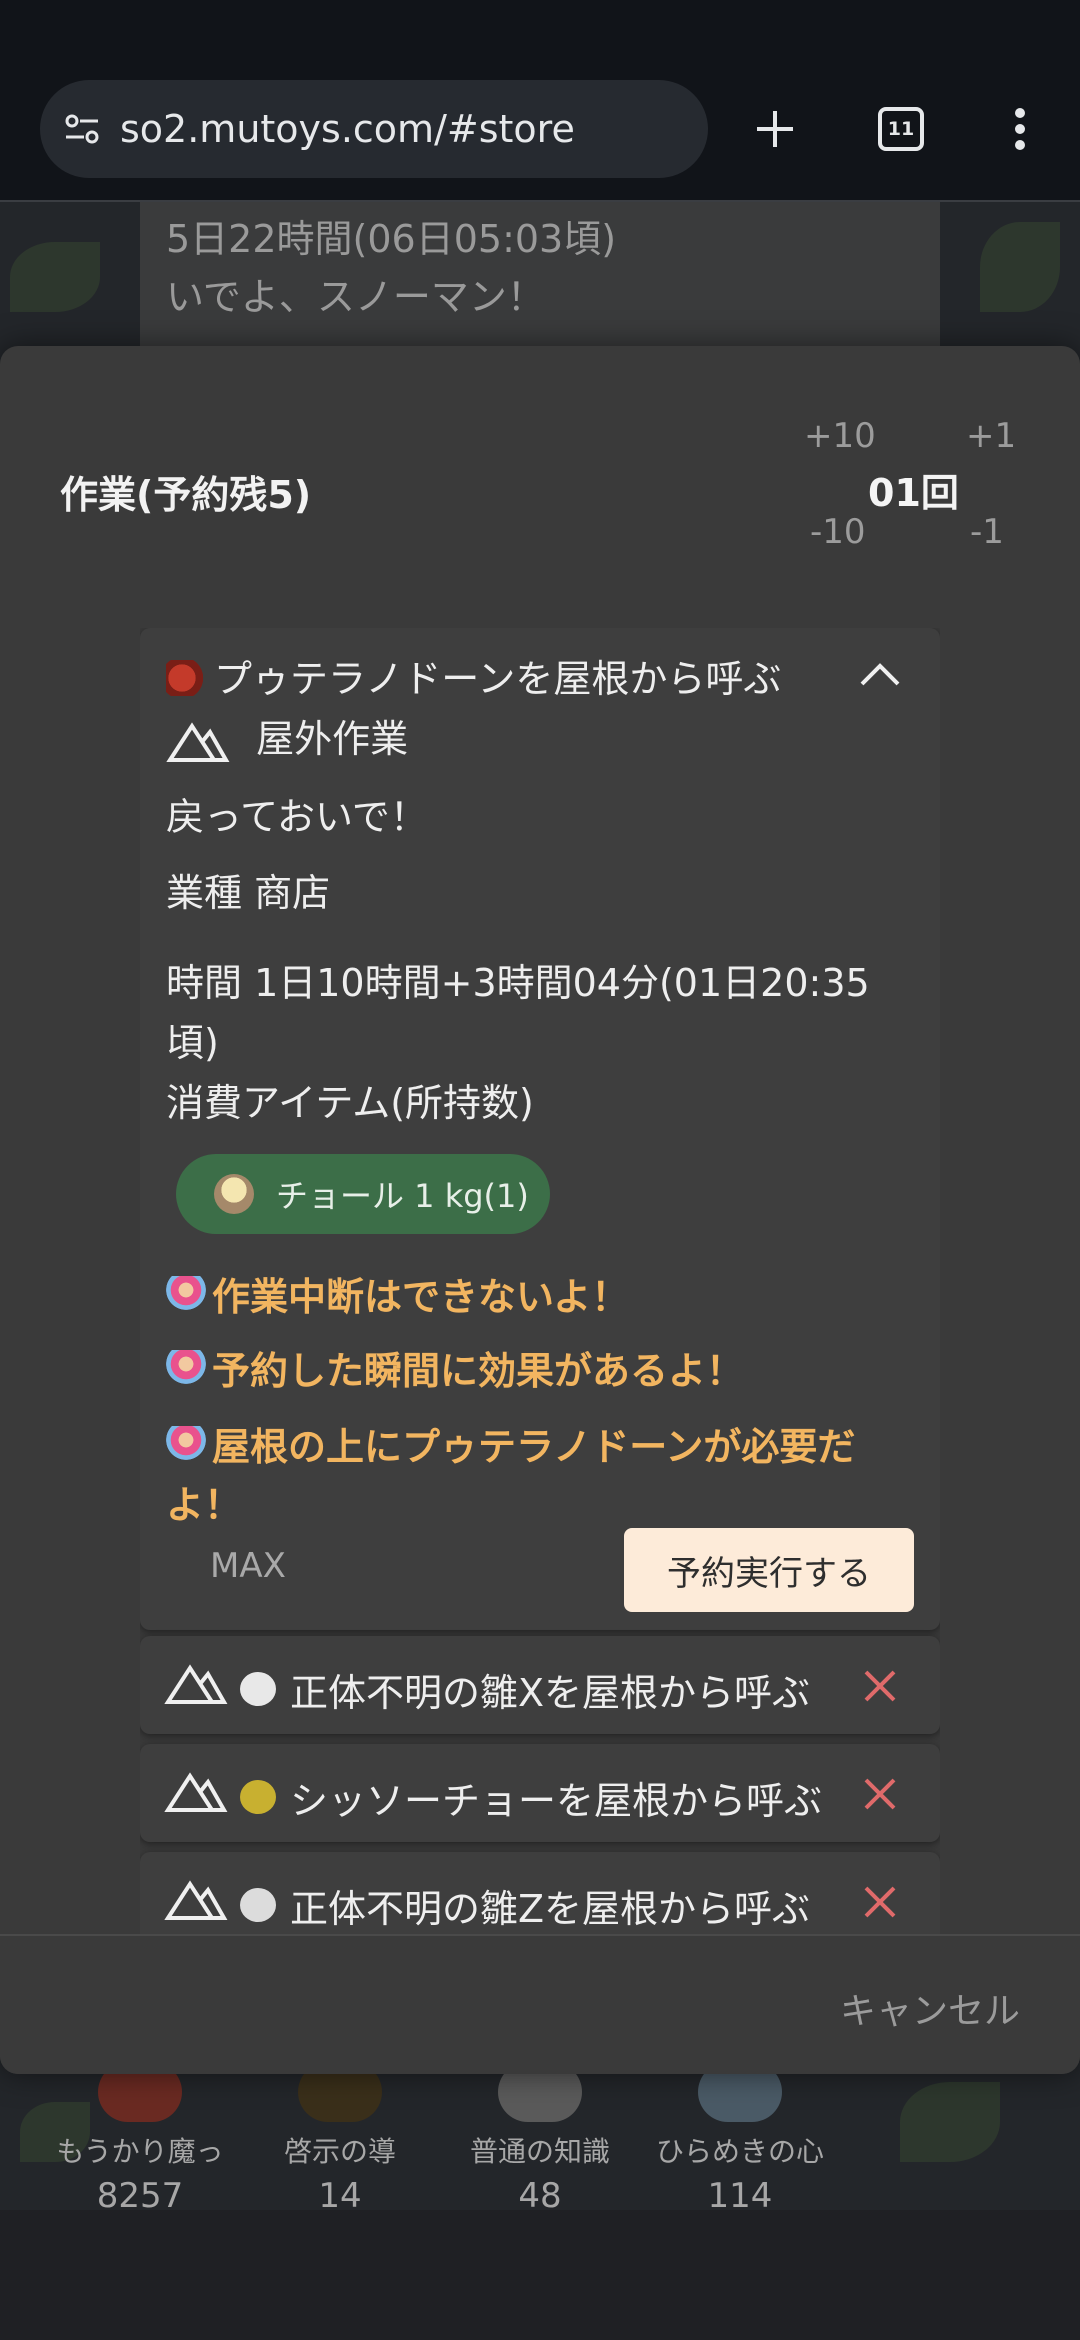 This screenshot has height=2340, width=1080. I want to click on plus-1-button: +1, so click(991, 436).